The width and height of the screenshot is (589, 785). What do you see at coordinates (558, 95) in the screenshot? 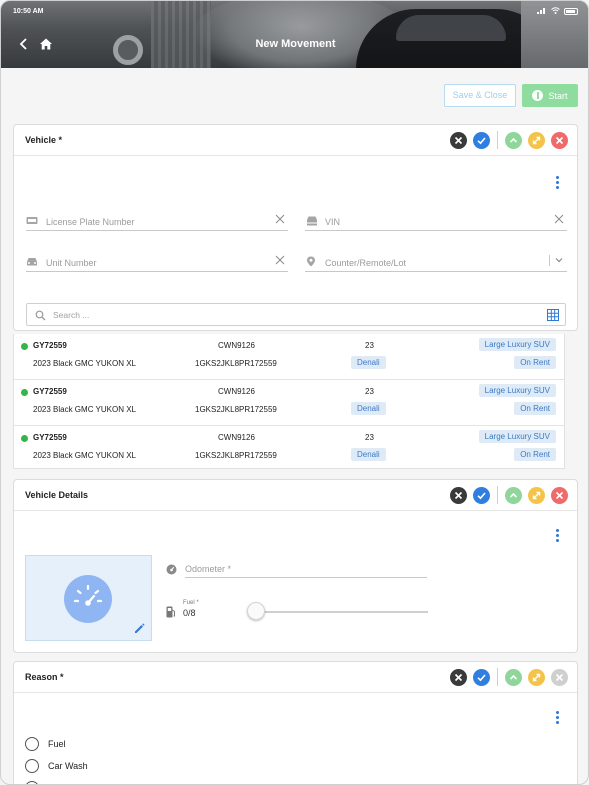
I see `start-button-label: Start` at bounding box center [558, 95].